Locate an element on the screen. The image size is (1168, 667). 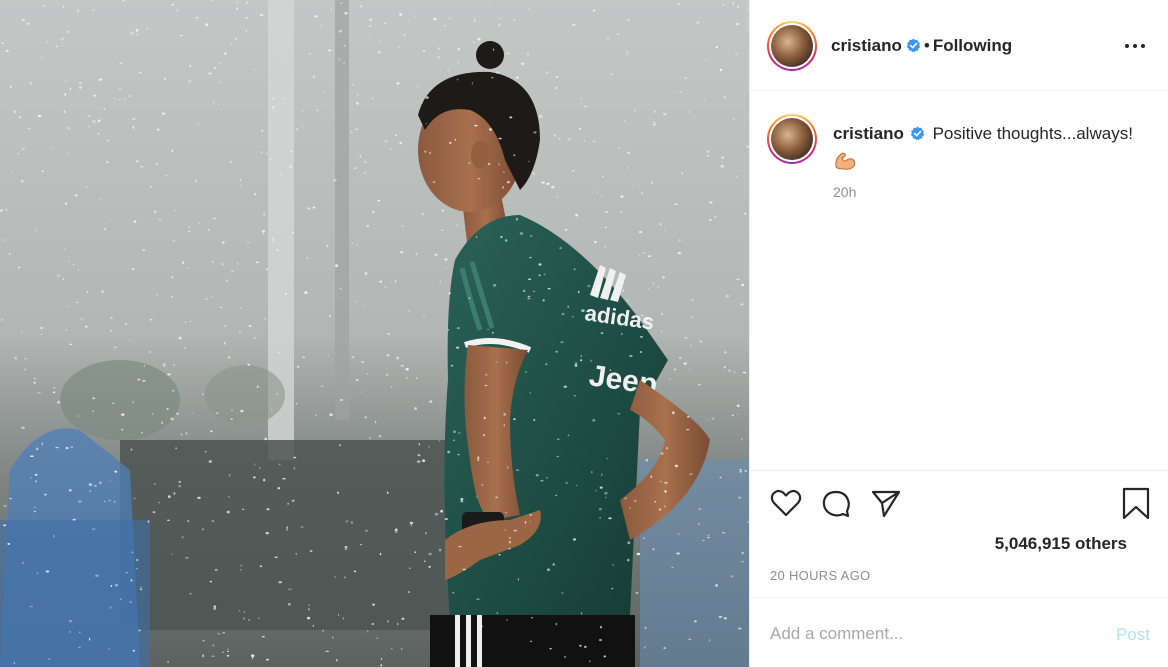
bookmark-icon is located at coordinates (1136, 506).